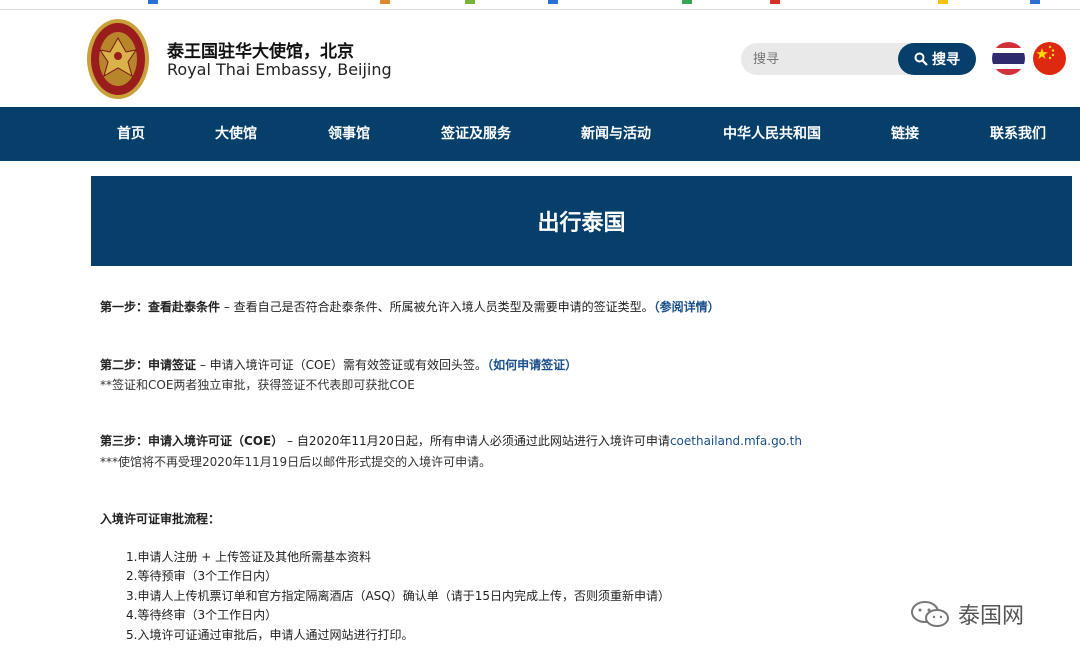 This screenshot has width=1080, height=661. I want to click on page-banner: 出行泰国, so click(581, 221).